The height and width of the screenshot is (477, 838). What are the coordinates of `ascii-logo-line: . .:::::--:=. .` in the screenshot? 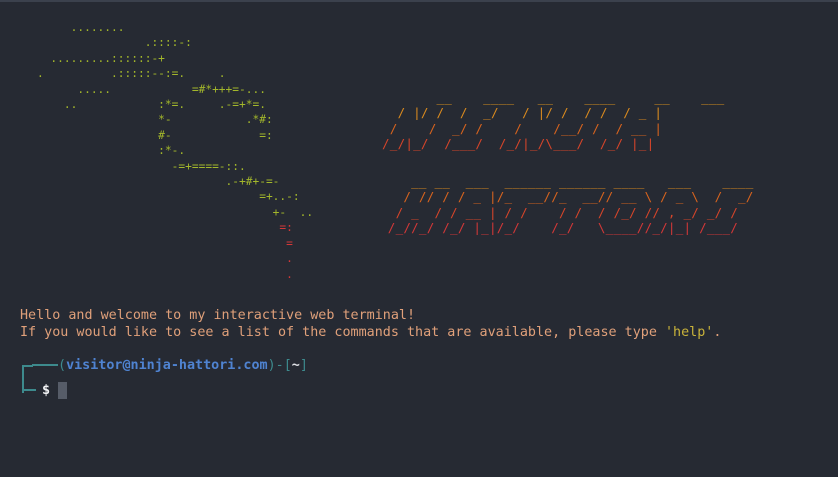 It's located at (118, 74).